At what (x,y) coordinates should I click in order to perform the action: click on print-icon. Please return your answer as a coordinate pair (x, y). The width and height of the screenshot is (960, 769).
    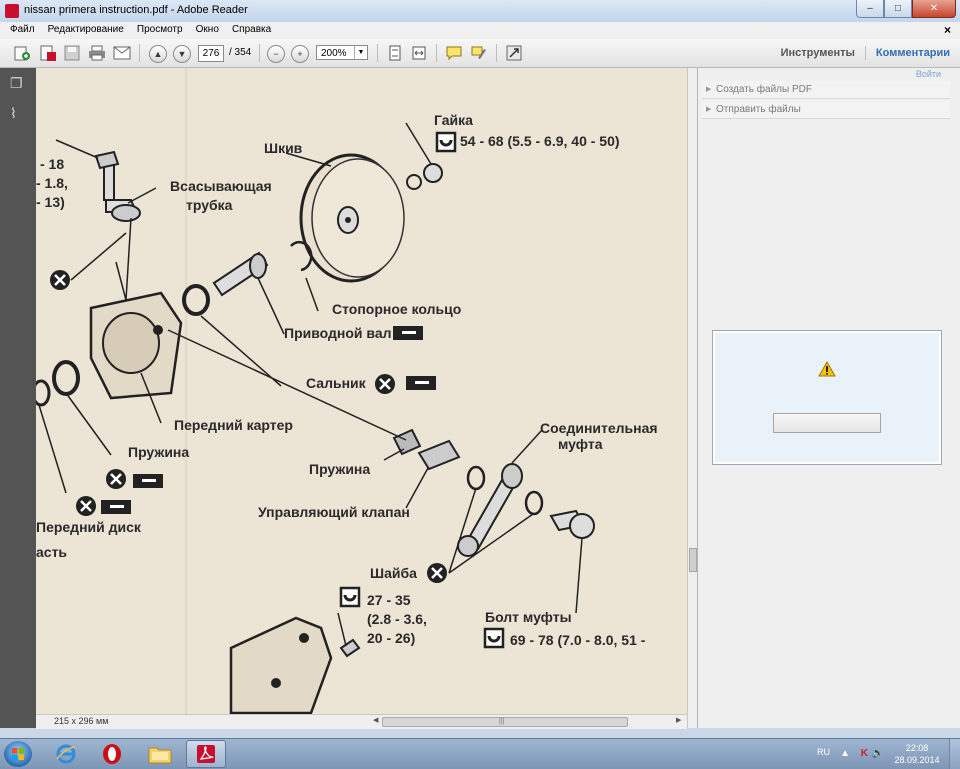
    Looking at the image, I should click on (97, 53).